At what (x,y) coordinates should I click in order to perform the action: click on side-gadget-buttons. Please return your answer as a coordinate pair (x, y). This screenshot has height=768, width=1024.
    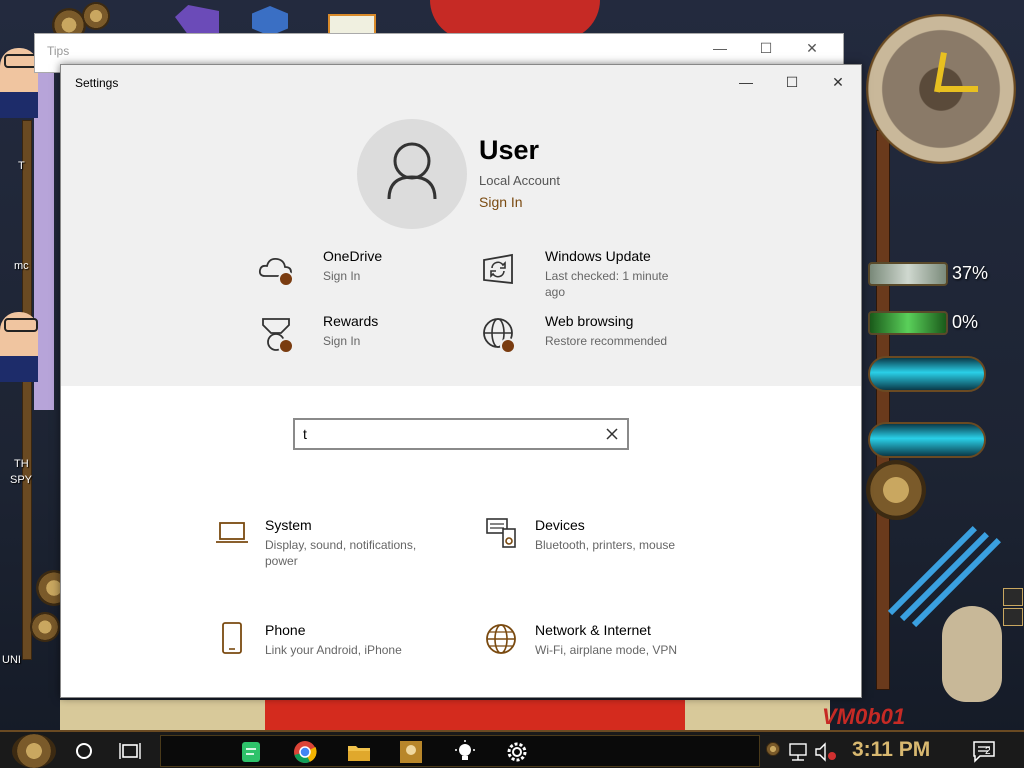
    Looking at the image, I should click on (1013, 608).